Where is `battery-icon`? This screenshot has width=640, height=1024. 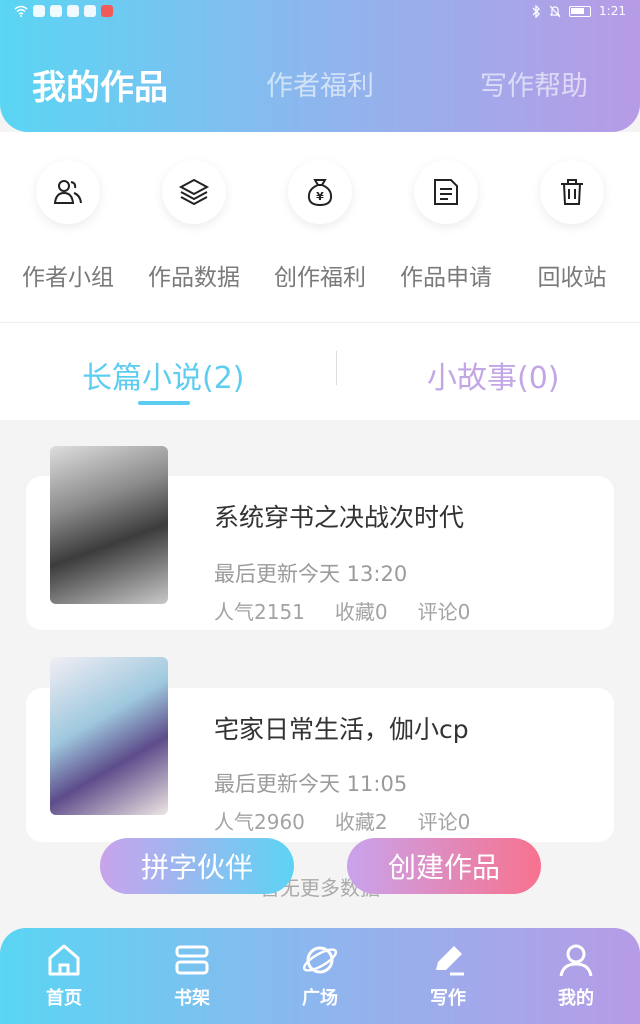 battery-icon is located at coordinates (580, 11).